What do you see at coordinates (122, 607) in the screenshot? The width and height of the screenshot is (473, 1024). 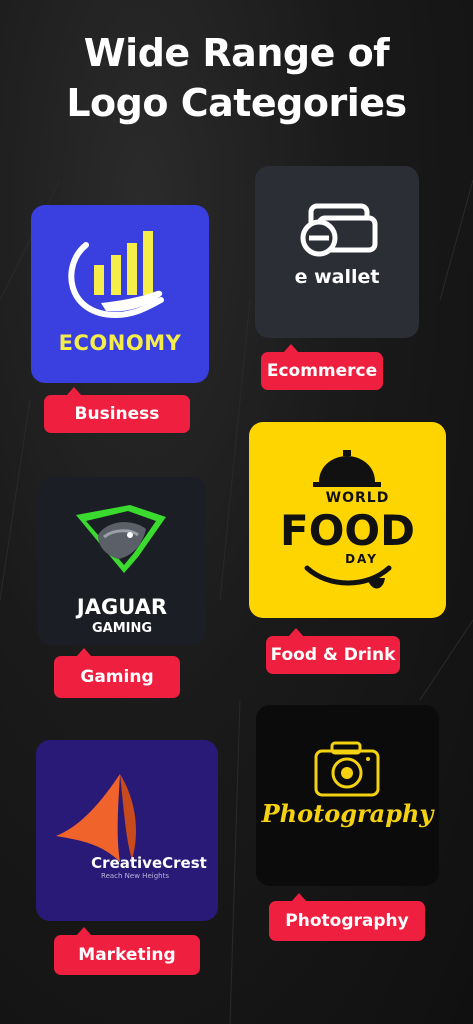 I see `jaguar-logo-text: JAGUAR` at bounding box center [122, 607].